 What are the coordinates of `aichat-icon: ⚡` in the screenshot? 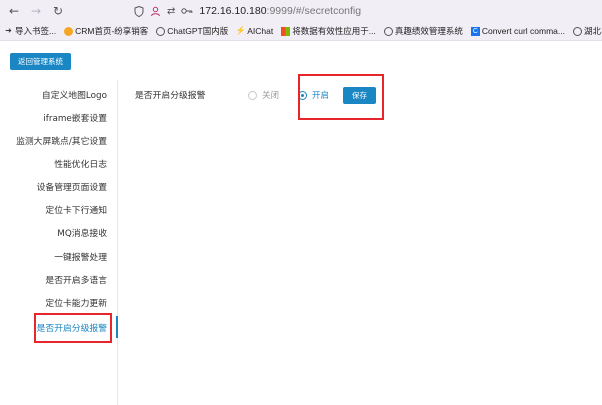 It's located at (240, 30).